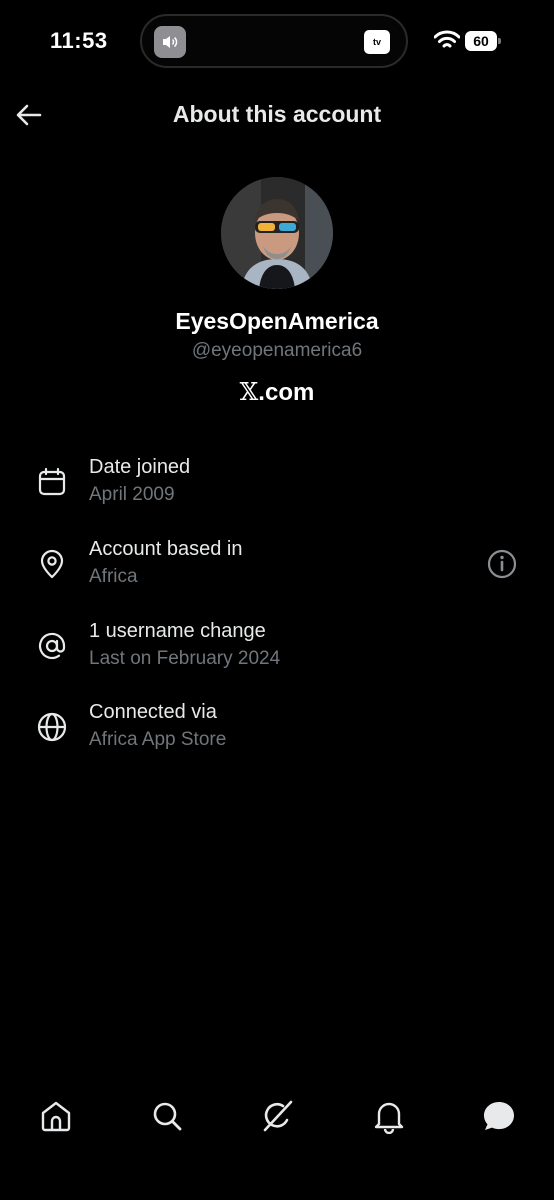 The width and height of the screenshot is (554, 1200). I want to click on website-domain: .com, so click(286, 392).